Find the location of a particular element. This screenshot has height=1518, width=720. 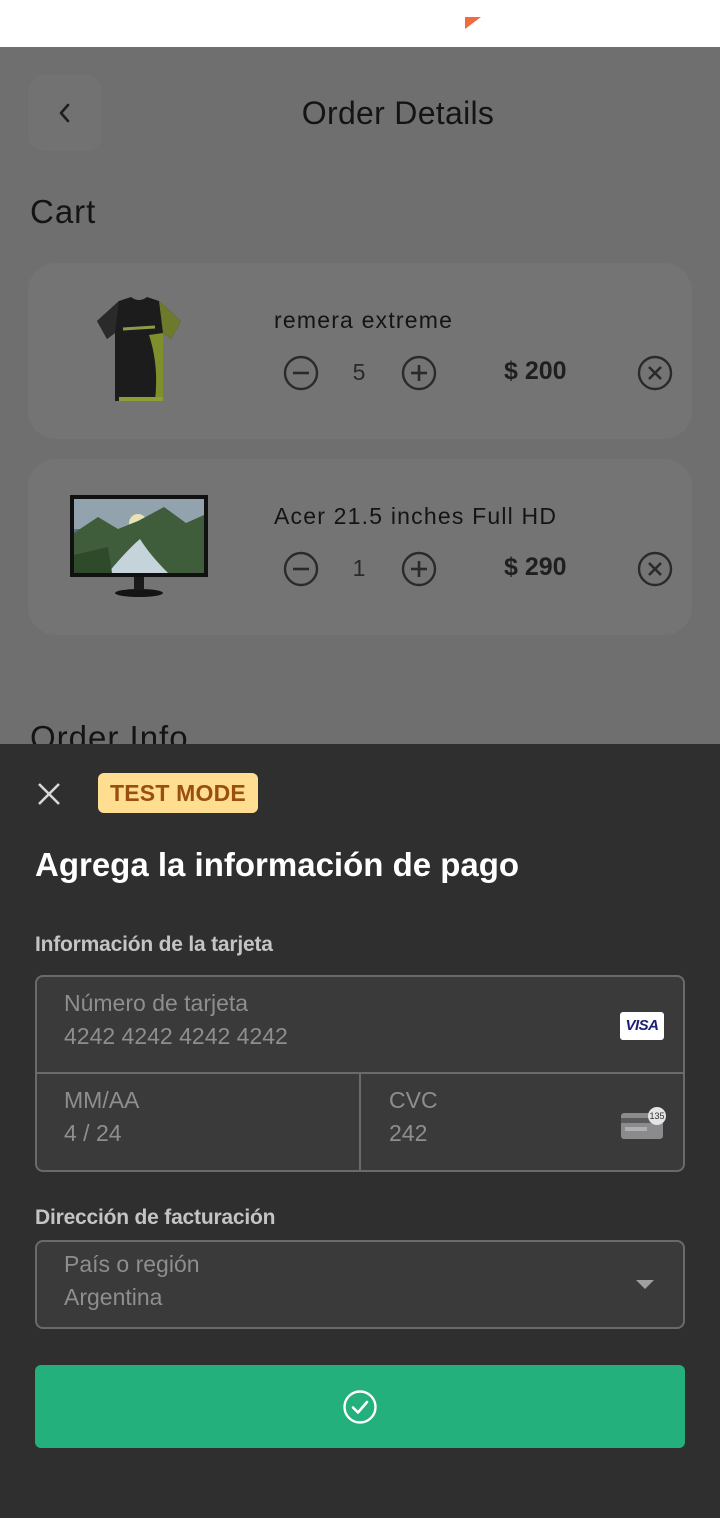

card-back-cvc-icon: 135 is located at coordinates (643, 1123).